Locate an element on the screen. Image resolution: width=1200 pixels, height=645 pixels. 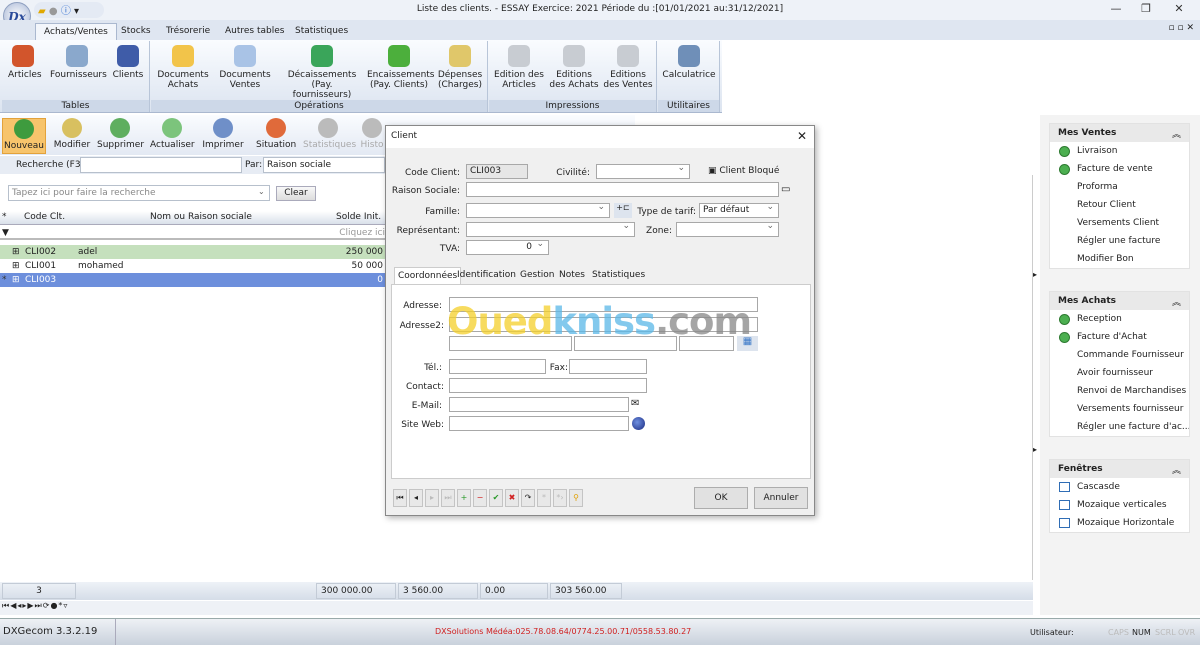
filter-record-button: ⚲ is located at coordinates (576, 498).